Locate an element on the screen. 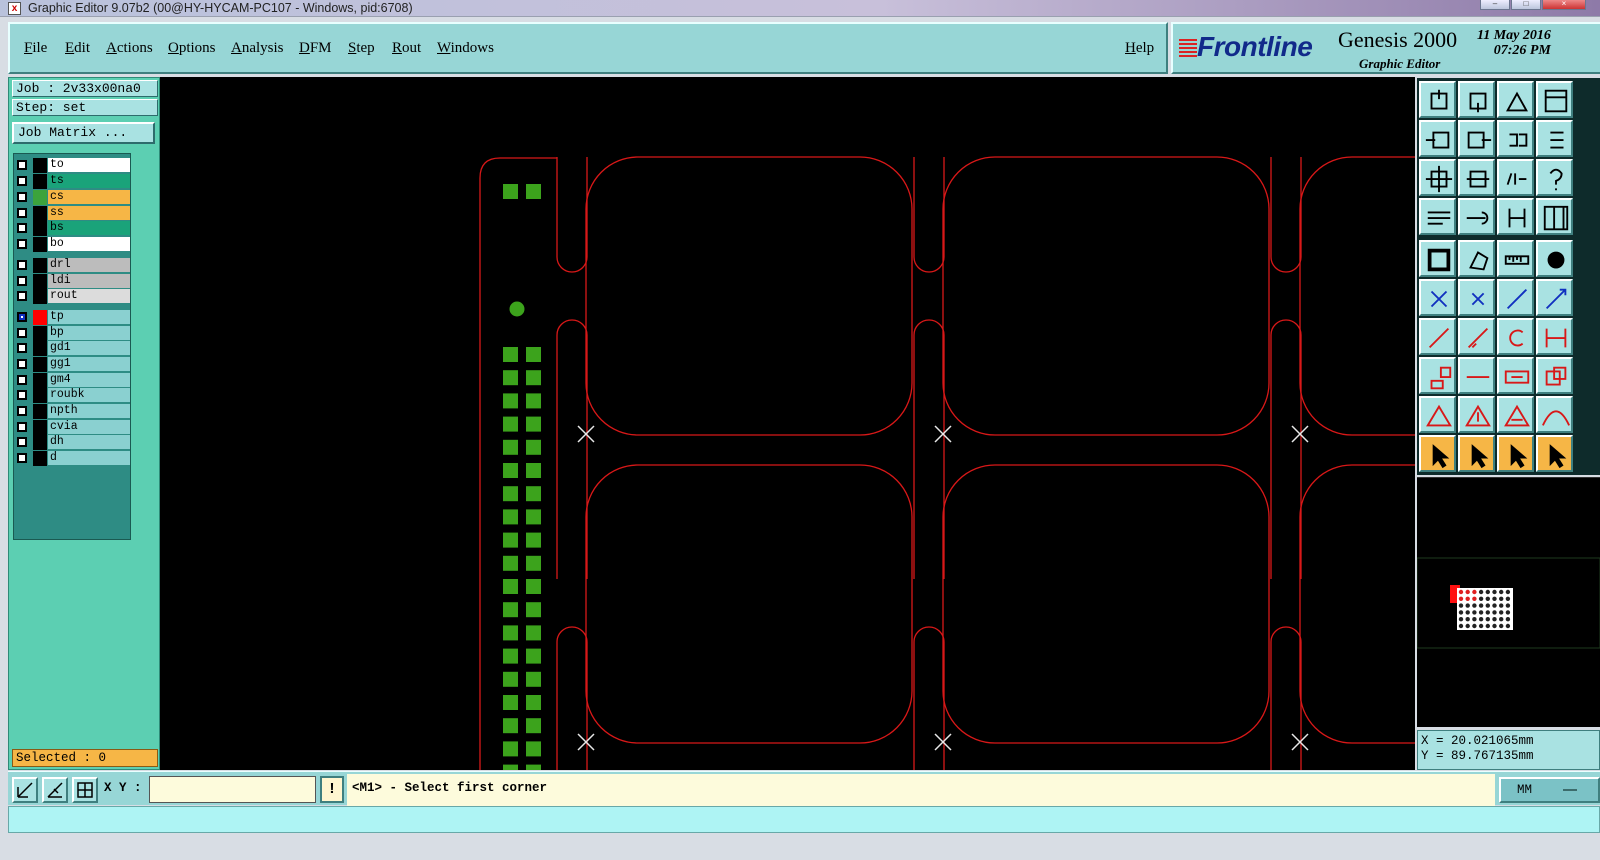  snap-corner-icon is located at coordinates (25, 790).